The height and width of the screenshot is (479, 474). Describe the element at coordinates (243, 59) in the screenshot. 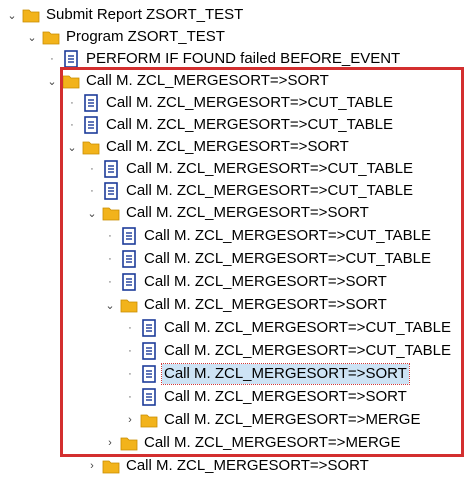

I see `tree-node-label: PERFORM IF FOUND failed BEFORE_EVENT` at that location.